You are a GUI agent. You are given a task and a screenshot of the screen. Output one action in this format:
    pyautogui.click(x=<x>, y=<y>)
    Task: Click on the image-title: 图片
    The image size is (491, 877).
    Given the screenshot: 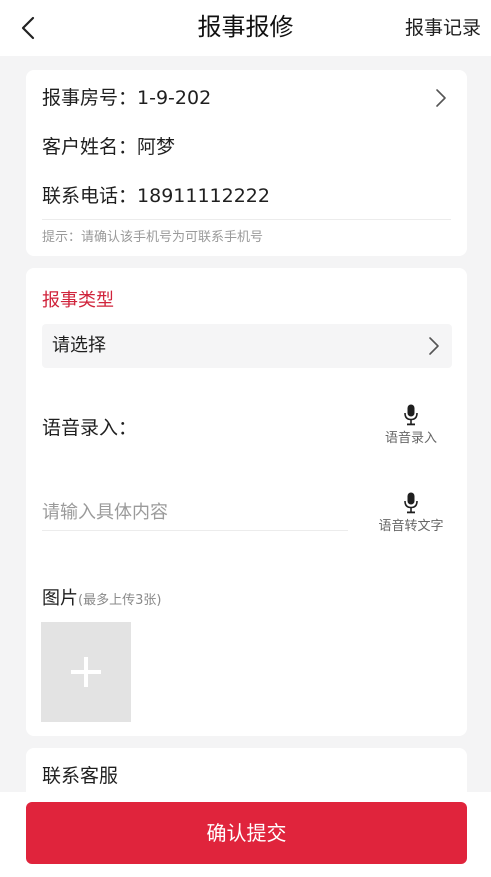 What is the action you would take?
    pyautogui.click(x=60, y=598)
    